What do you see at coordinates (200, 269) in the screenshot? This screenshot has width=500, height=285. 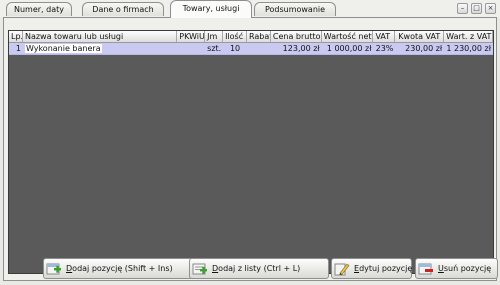 I see `add-from-list-icon` at bounding box center [200, 269].